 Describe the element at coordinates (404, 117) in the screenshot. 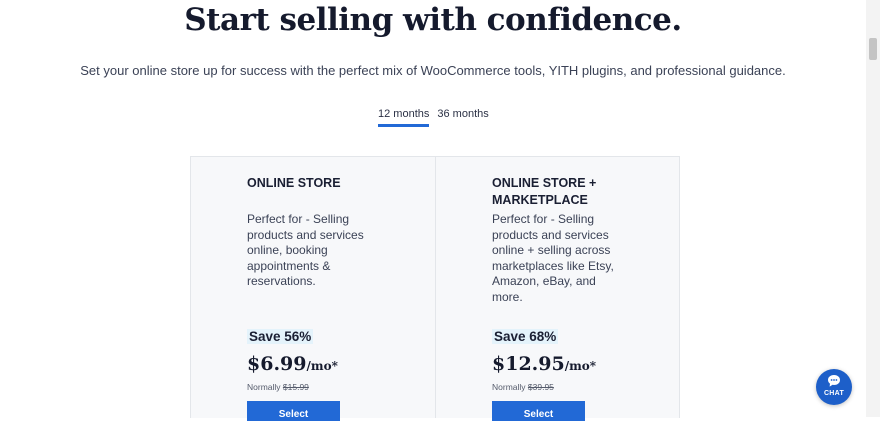

I see `tab-12-months: 12 months` at that location.